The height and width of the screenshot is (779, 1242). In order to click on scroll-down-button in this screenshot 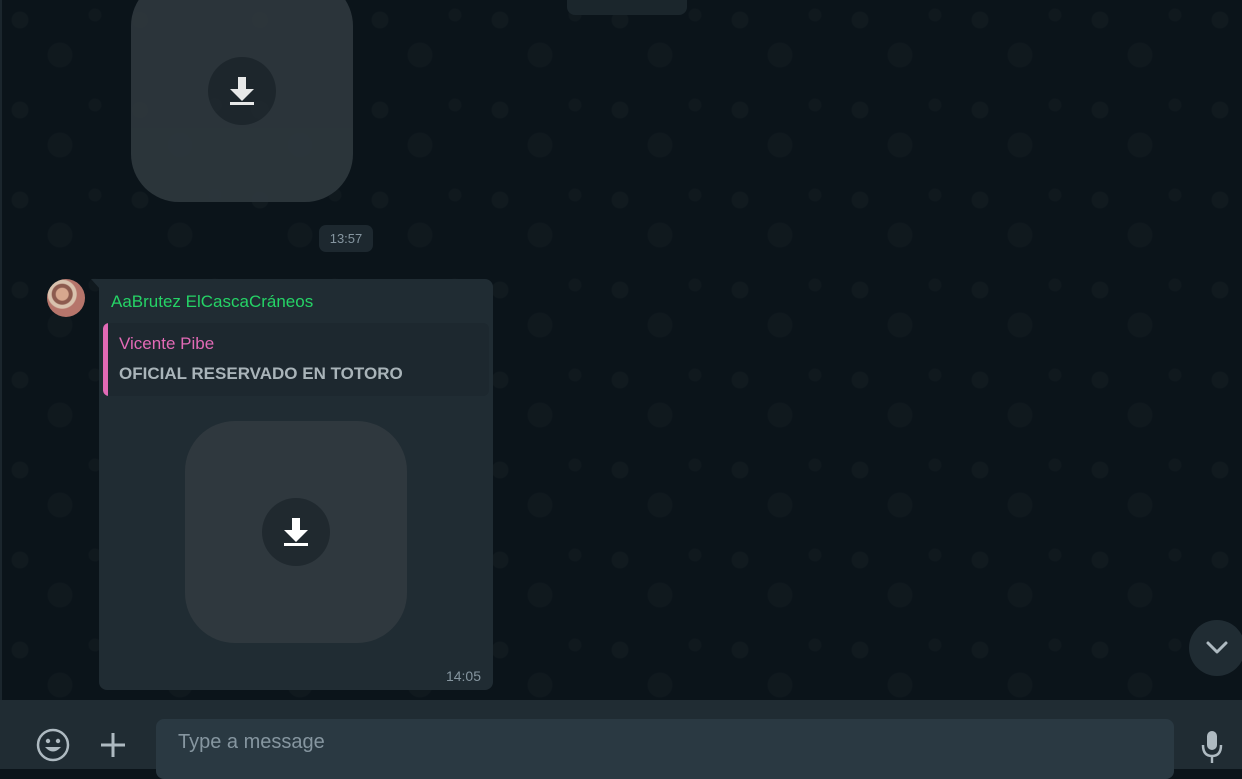, I will do `click(1215, 648)`.